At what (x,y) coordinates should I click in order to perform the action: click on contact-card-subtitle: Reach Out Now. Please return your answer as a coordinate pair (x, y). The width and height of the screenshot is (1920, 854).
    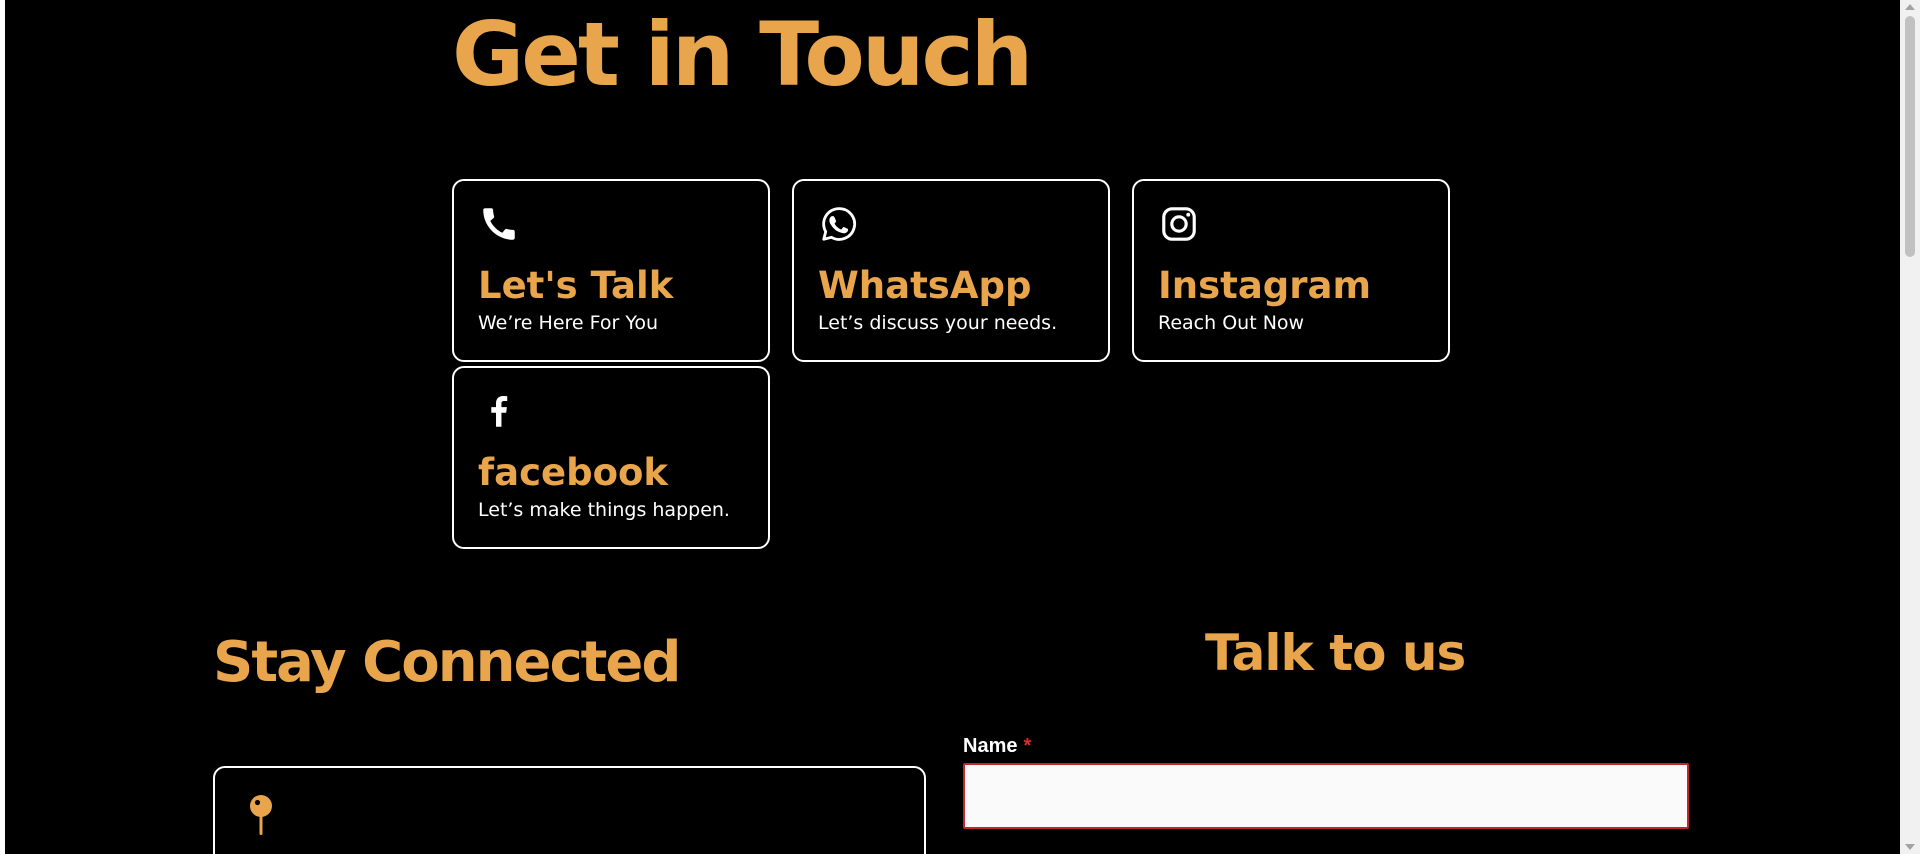
    Looking at the image, I should click on (1231, 323).